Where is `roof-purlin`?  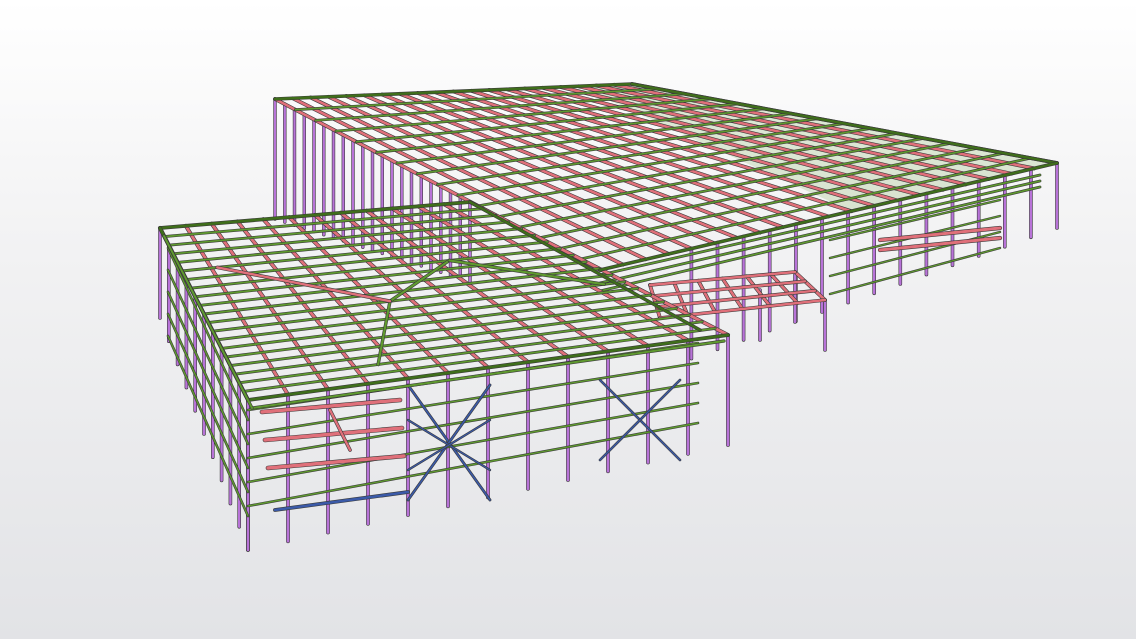 roof-purlin is located at coordinates (462, 345).